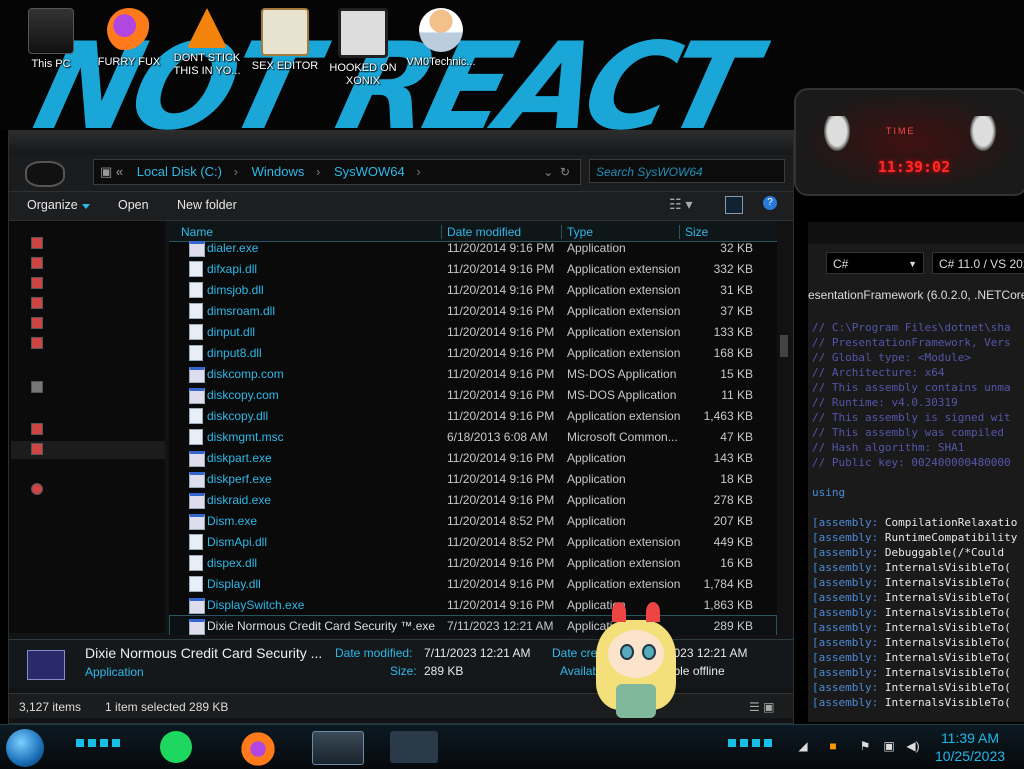 The height and width of the screenshot is (769, 1024). What do you see at coordinates (207, 205) in the screenshot?
I see `new-folder-button: New folder` at bounding box center [207, 205].